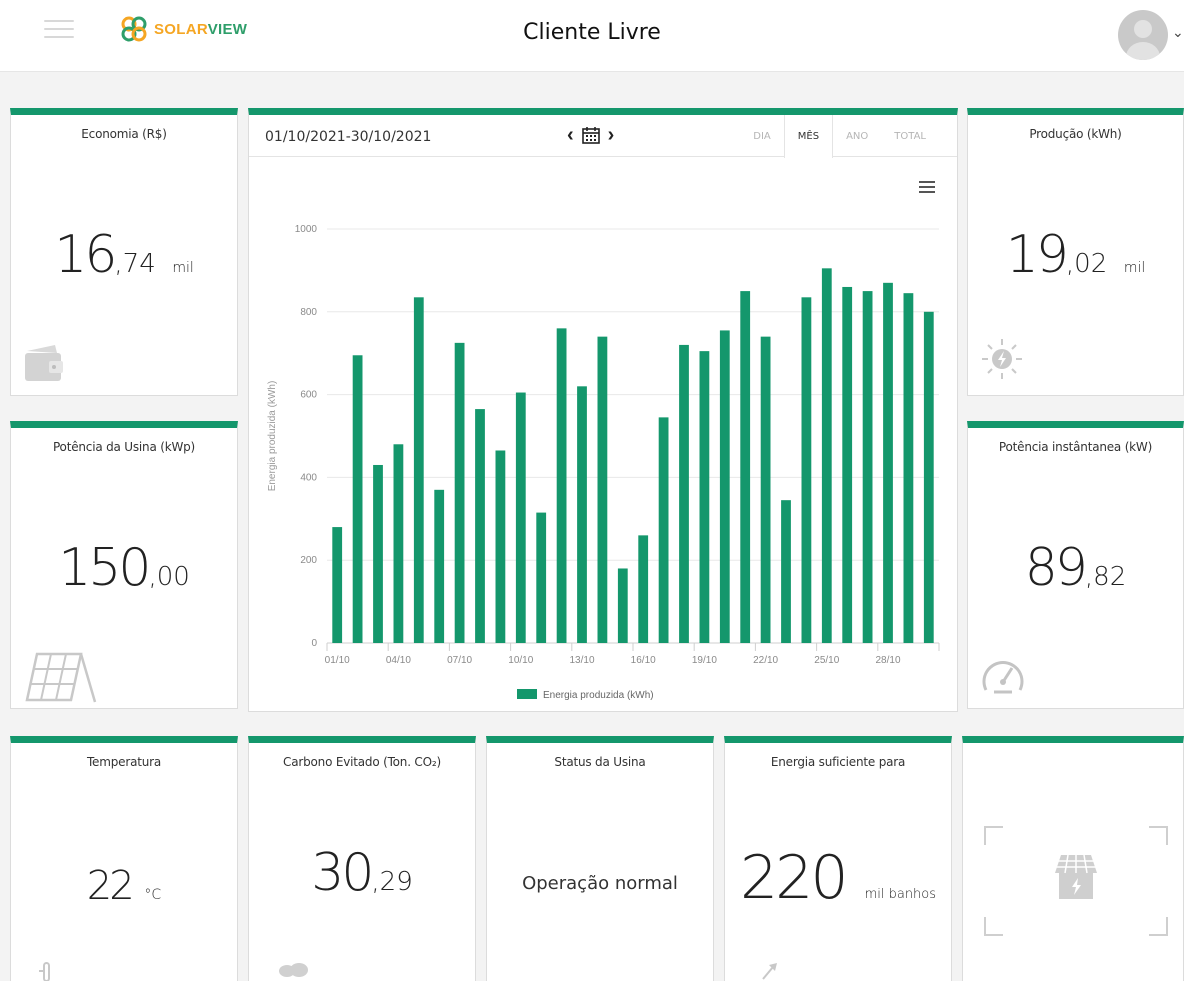 This screenshot has width=1184, height=981. I want to click on bar-09/10, so click(500, 546).